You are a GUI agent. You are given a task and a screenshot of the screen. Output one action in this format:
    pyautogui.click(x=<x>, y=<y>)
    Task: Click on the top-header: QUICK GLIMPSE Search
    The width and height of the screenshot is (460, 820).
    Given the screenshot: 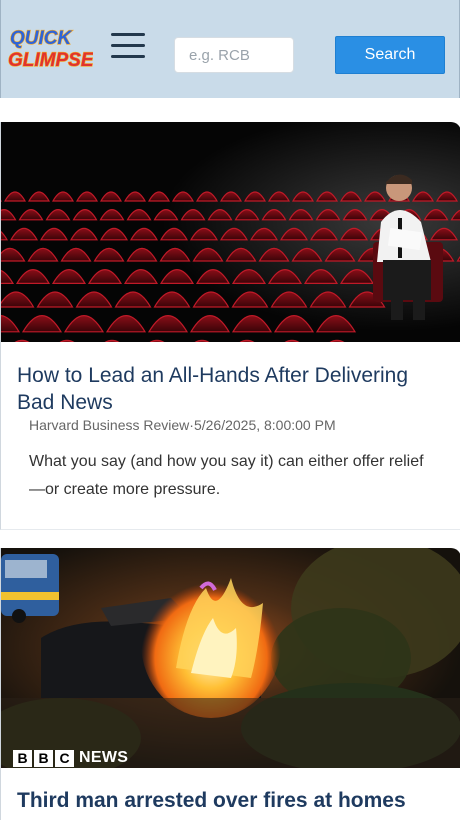 What is the action you would take?
    pyautogui.click(x=230, y=49)
    